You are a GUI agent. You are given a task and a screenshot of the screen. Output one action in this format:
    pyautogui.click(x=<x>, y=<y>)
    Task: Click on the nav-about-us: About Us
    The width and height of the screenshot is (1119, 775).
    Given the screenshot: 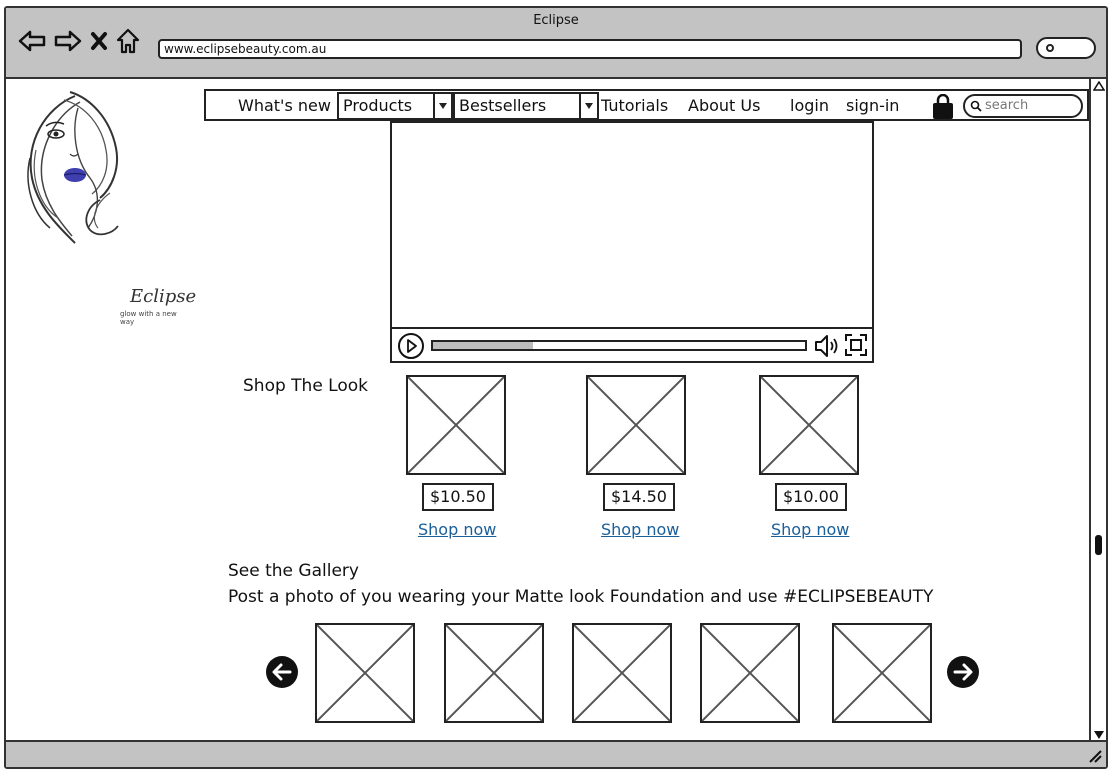 What is the action you would take?
    pyautogui.click(x=724, y=105)
    